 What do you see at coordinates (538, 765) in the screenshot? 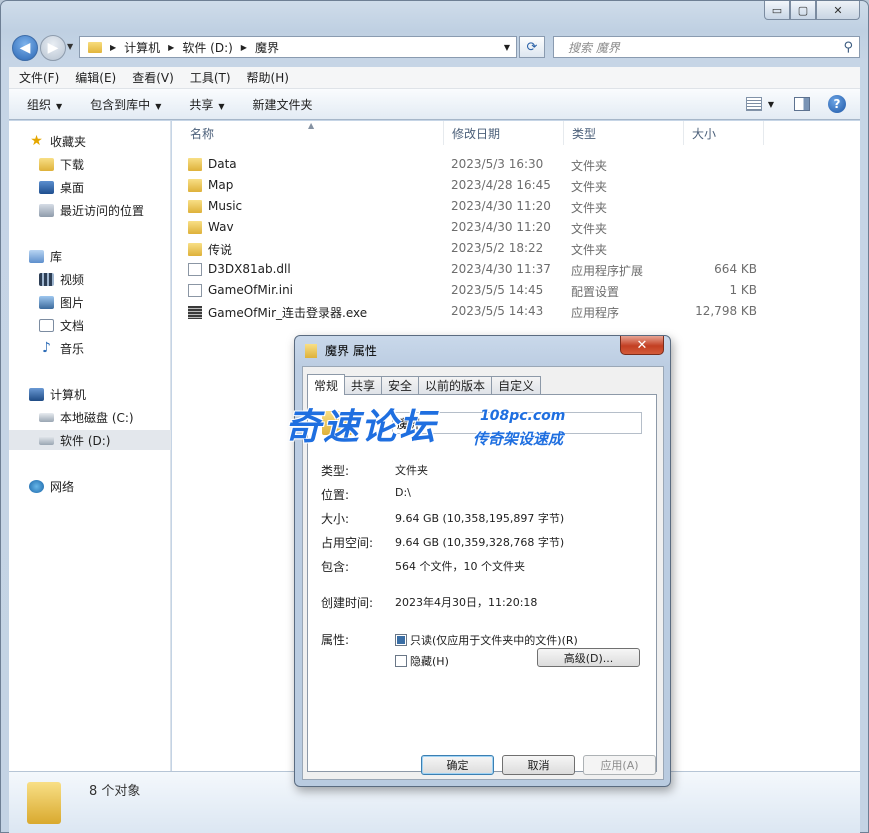
I see `cancel-button: 取消` at bounding box center [538, 765].